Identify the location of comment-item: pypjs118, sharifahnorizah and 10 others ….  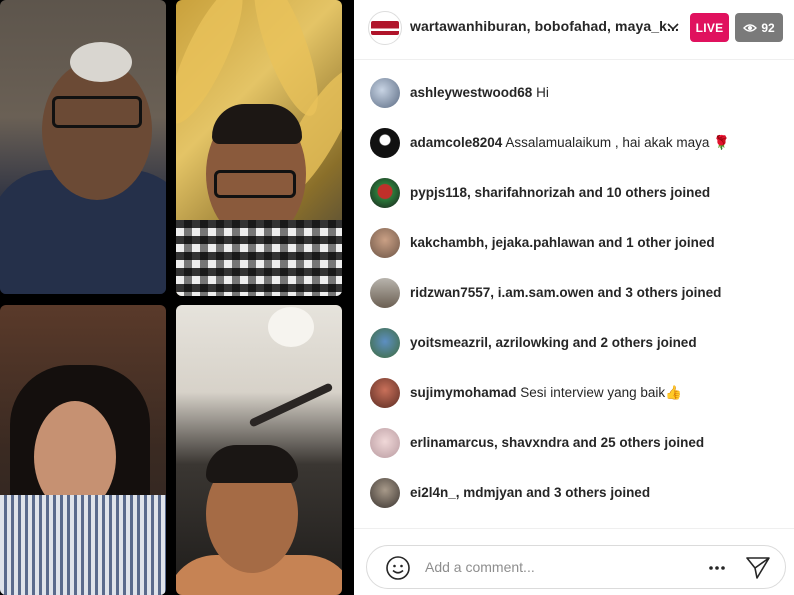
(574, 193).